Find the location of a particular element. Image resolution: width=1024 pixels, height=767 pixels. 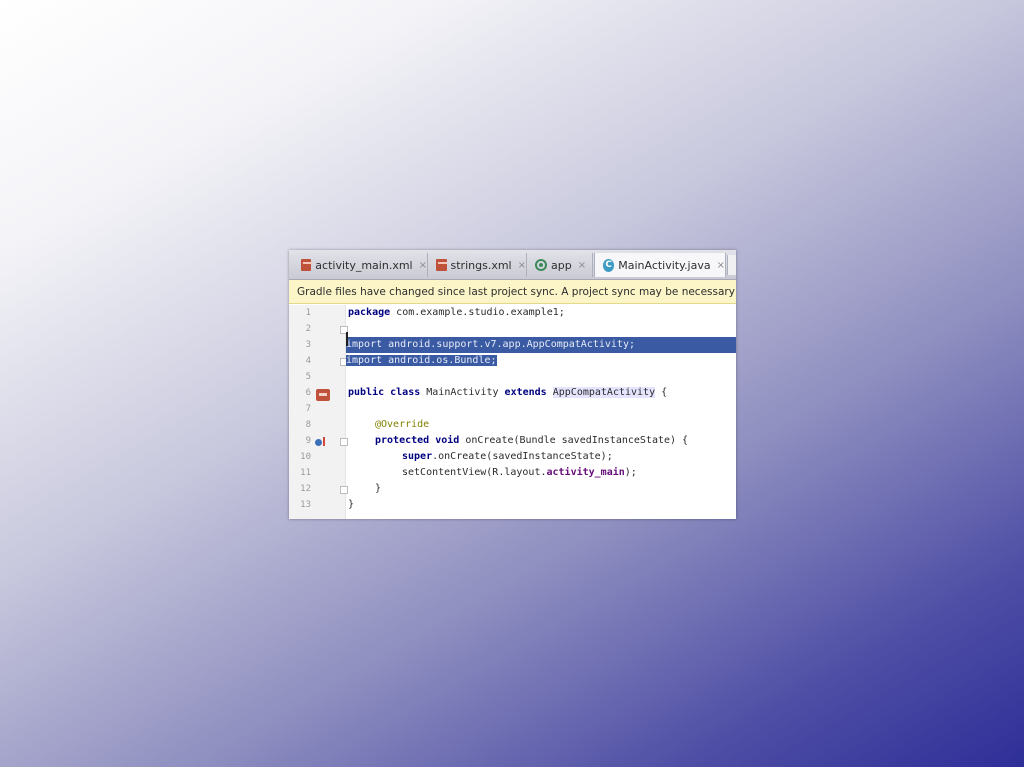

line-number: 6 is located at coordinates (308, 393).